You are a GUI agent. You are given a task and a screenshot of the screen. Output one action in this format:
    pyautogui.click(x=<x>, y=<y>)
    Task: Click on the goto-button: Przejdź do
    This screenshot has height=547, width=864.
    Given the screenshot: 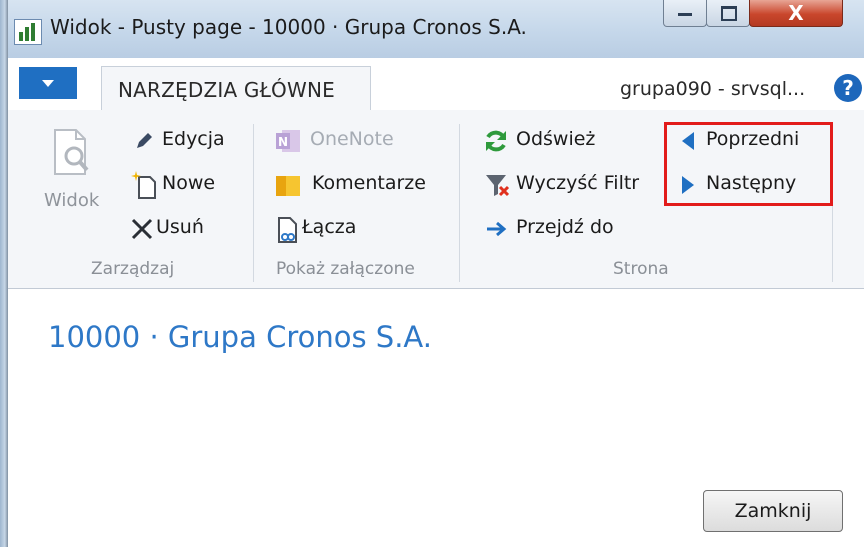 What is the action you would take?
    pyautogui.click(x=560, y=229)
    